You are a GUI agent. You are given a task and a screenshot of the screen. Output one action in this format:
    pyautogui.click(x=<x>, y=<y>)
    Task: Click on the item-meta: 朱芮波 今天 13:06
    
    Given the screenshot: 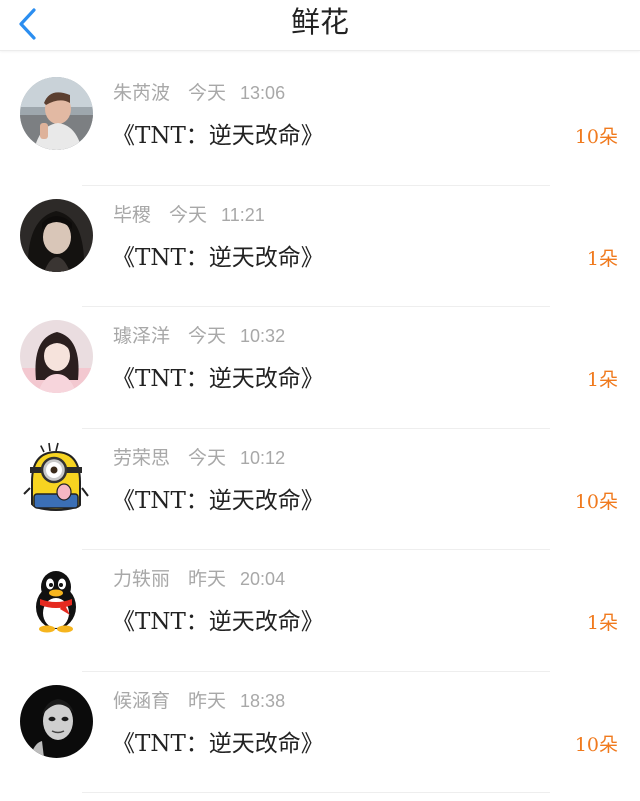 What is the action you would take?
    pyautogui.click(x=199, y=91)
    